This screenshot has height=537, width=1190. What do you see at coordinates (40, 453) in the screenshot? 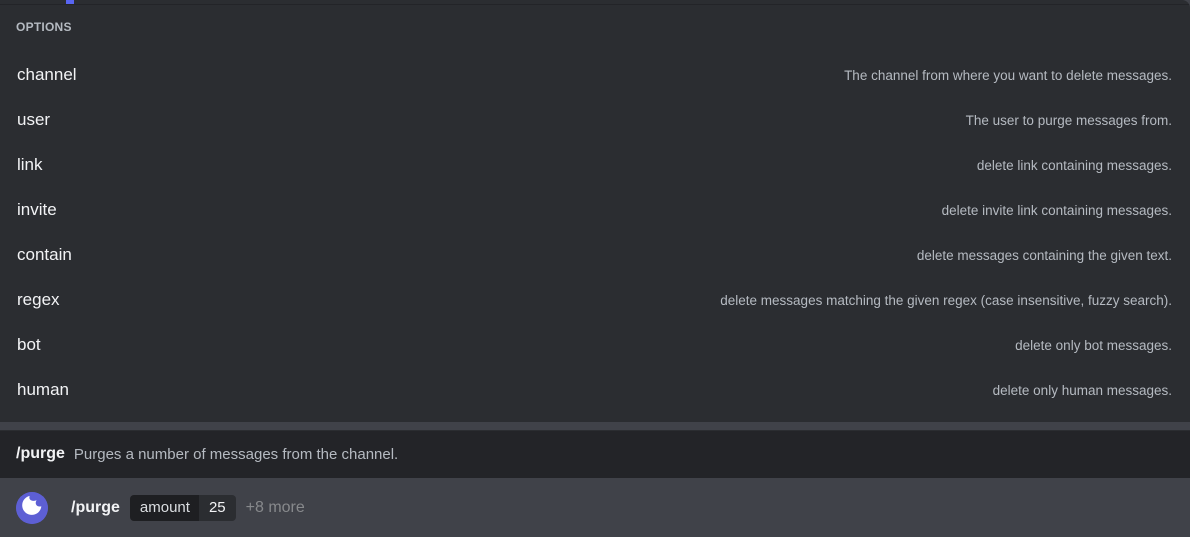
I see `command-footer-name: /purge` at bounding box center [40, 453].